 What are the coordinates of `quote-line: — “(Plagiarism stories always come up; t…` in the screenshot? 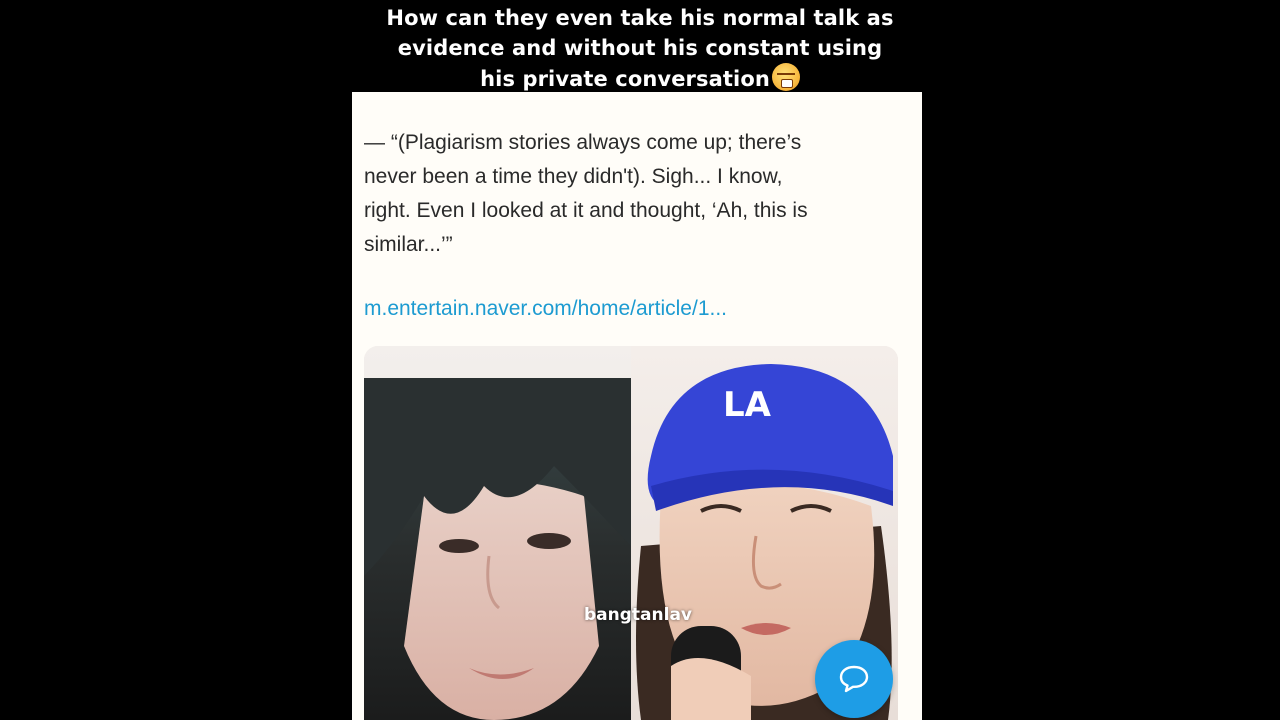 It's located at (583, 142).